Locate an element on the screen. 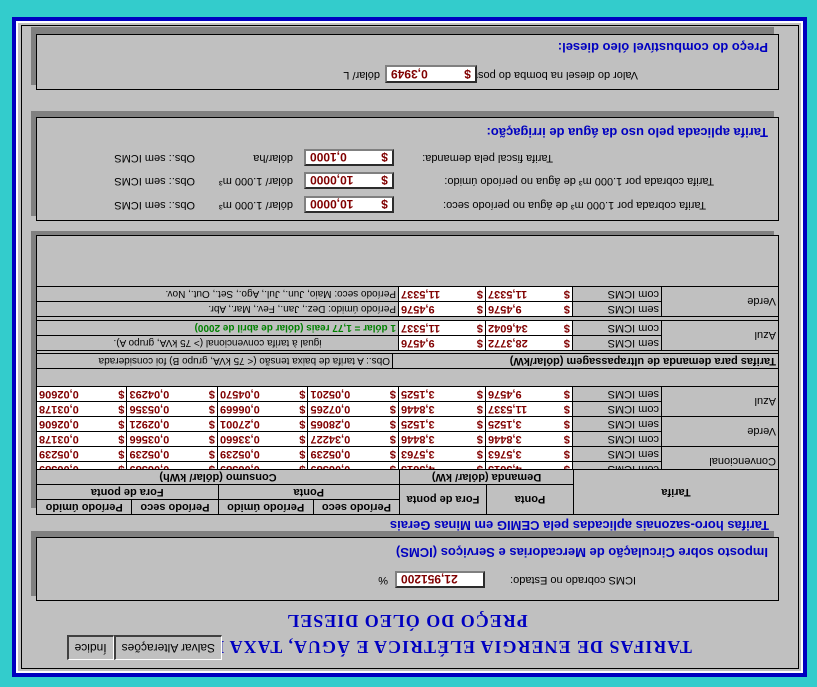 This screenshot has width=817, height=687. icms-rate-value: 21,951200 is located at coordinates (429, 579).